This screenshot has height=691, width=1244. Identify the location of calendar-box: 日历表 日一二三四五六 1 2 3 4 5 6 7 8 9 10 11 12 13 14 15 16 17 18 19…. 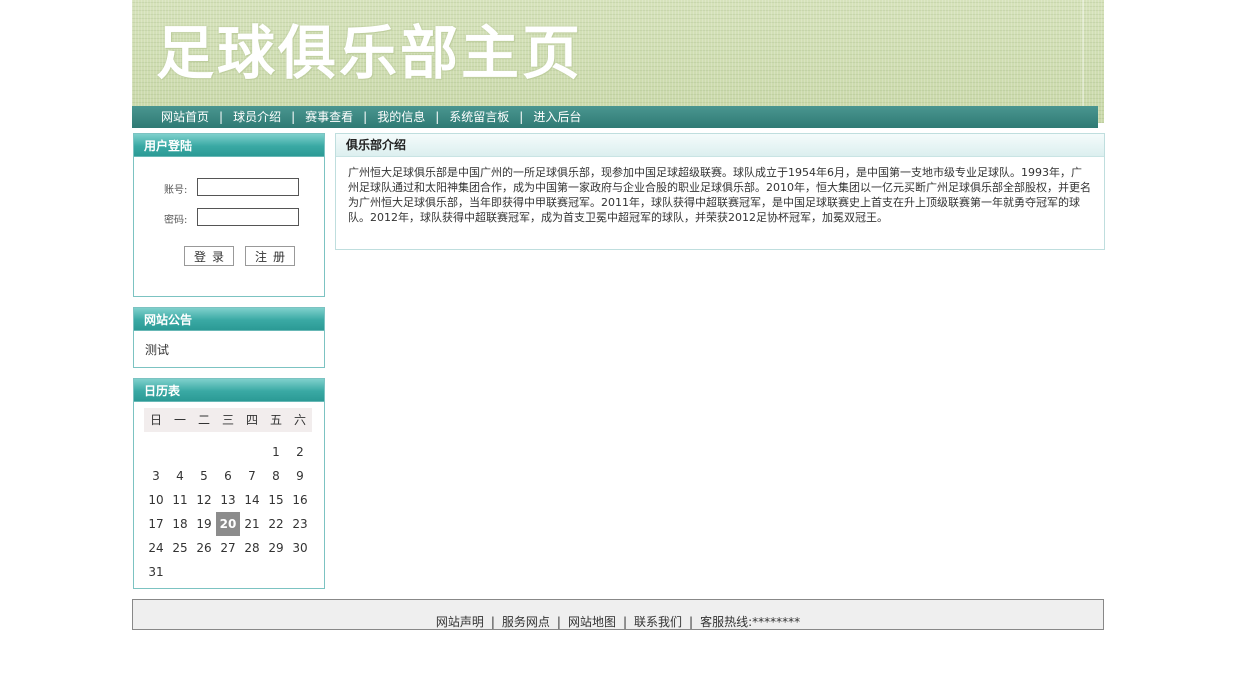
(229, 483).